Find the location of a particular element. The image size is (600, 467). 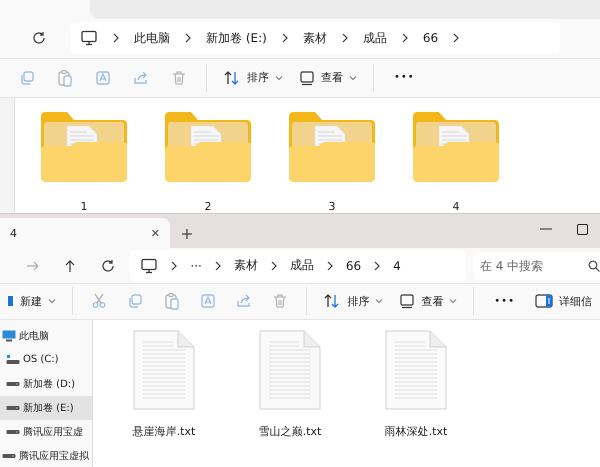

close-tab-button: ✕ is located at coordinates (155, 233).